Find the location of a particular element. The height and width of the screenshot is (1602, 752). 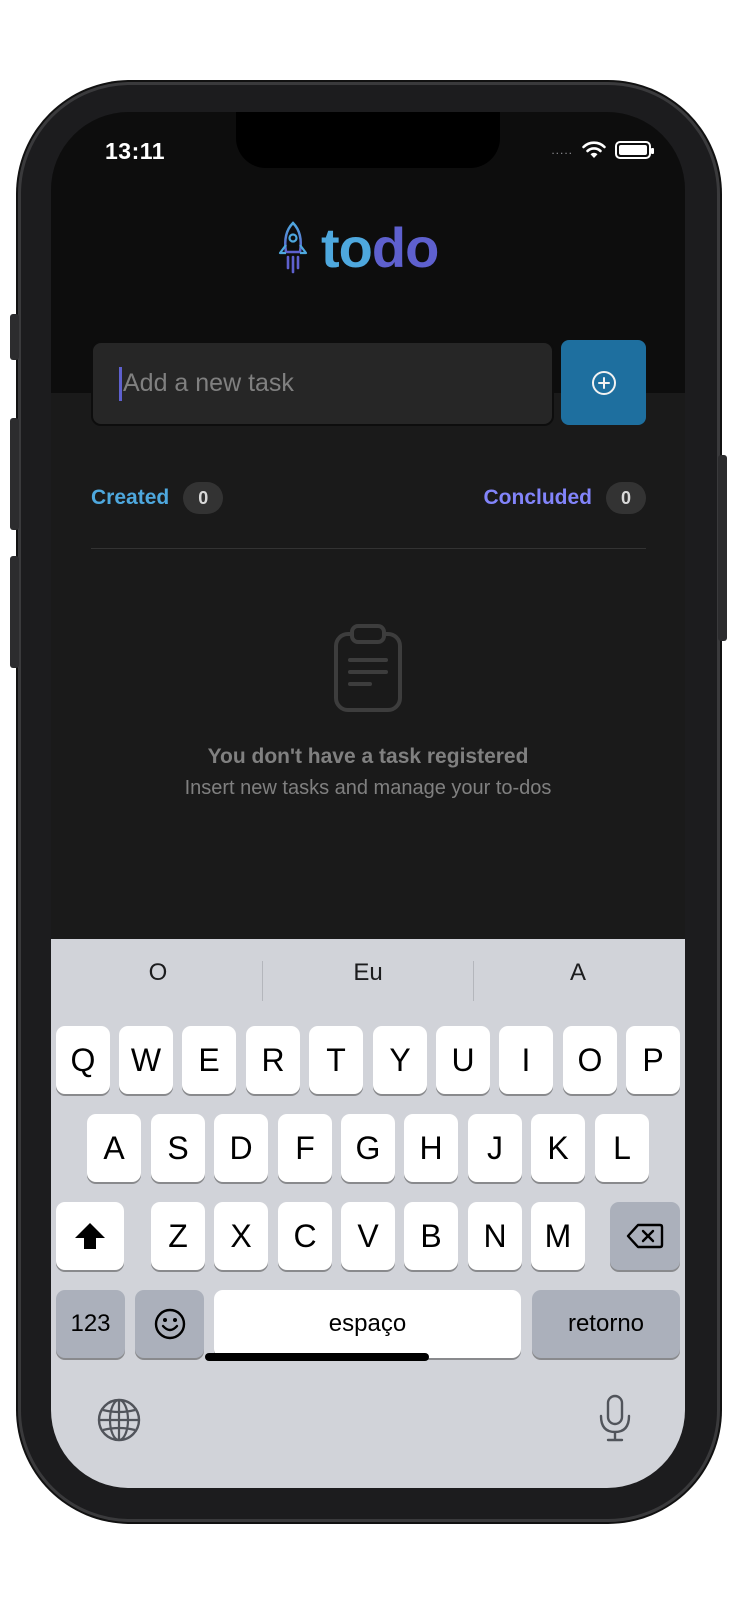

list-divider is located at coordinates (368, 548).